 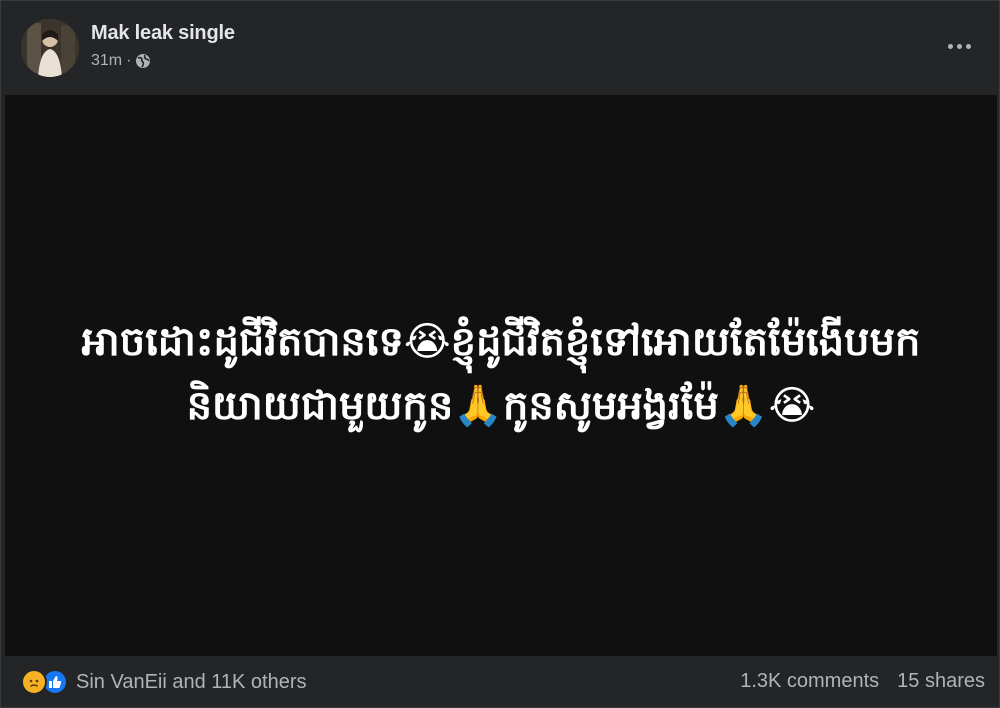 What do you see at coordinates (191, 682) in the screenshot?
I see `reactions-text: Sin VanEii and 11K others` at bounding box center [191, 682].